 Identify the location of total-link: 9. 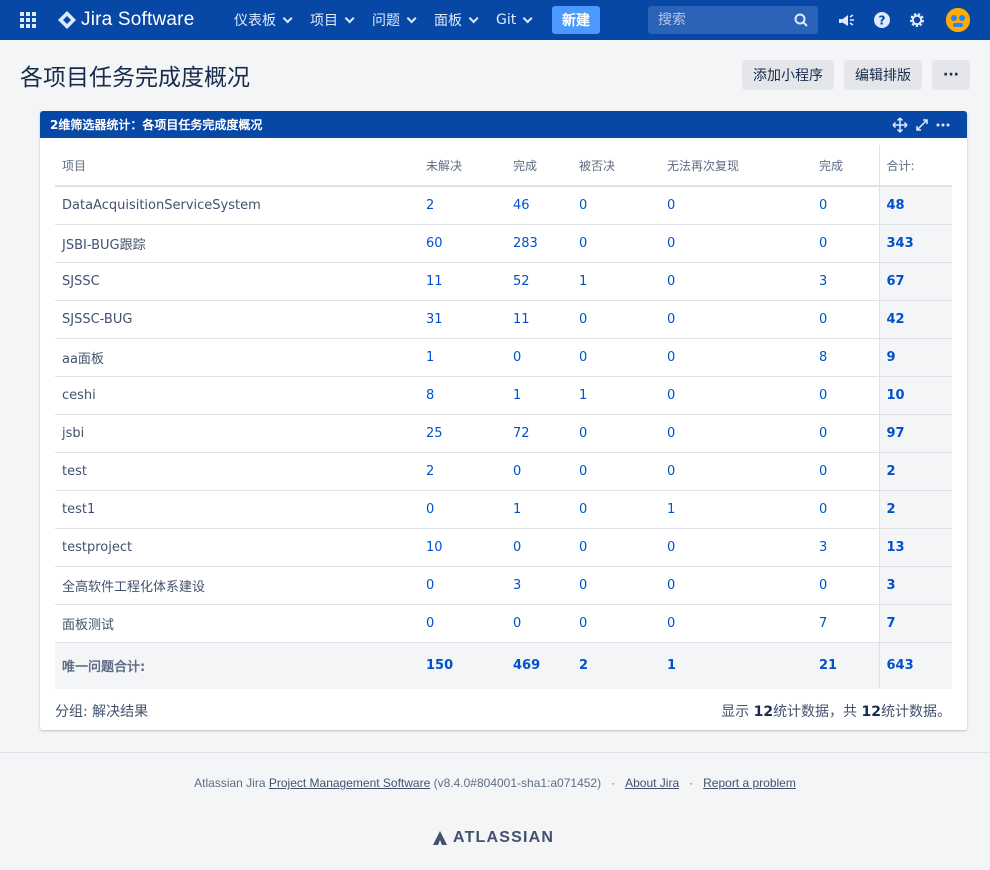
(891, 357).